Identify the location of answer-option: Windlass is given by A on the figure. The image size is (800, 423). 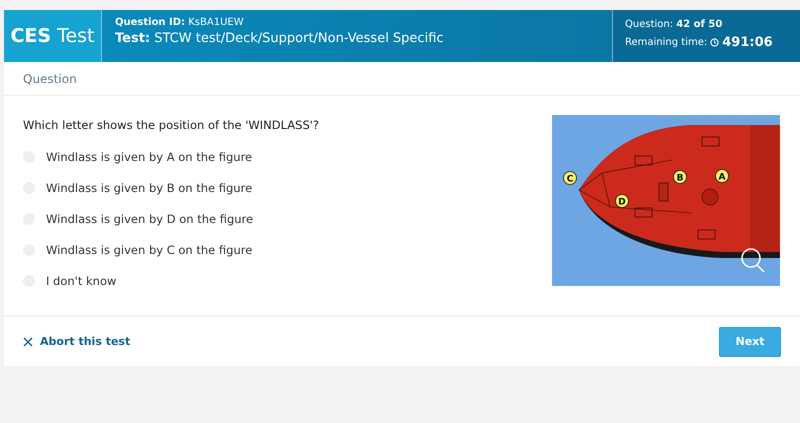
(149, 157).